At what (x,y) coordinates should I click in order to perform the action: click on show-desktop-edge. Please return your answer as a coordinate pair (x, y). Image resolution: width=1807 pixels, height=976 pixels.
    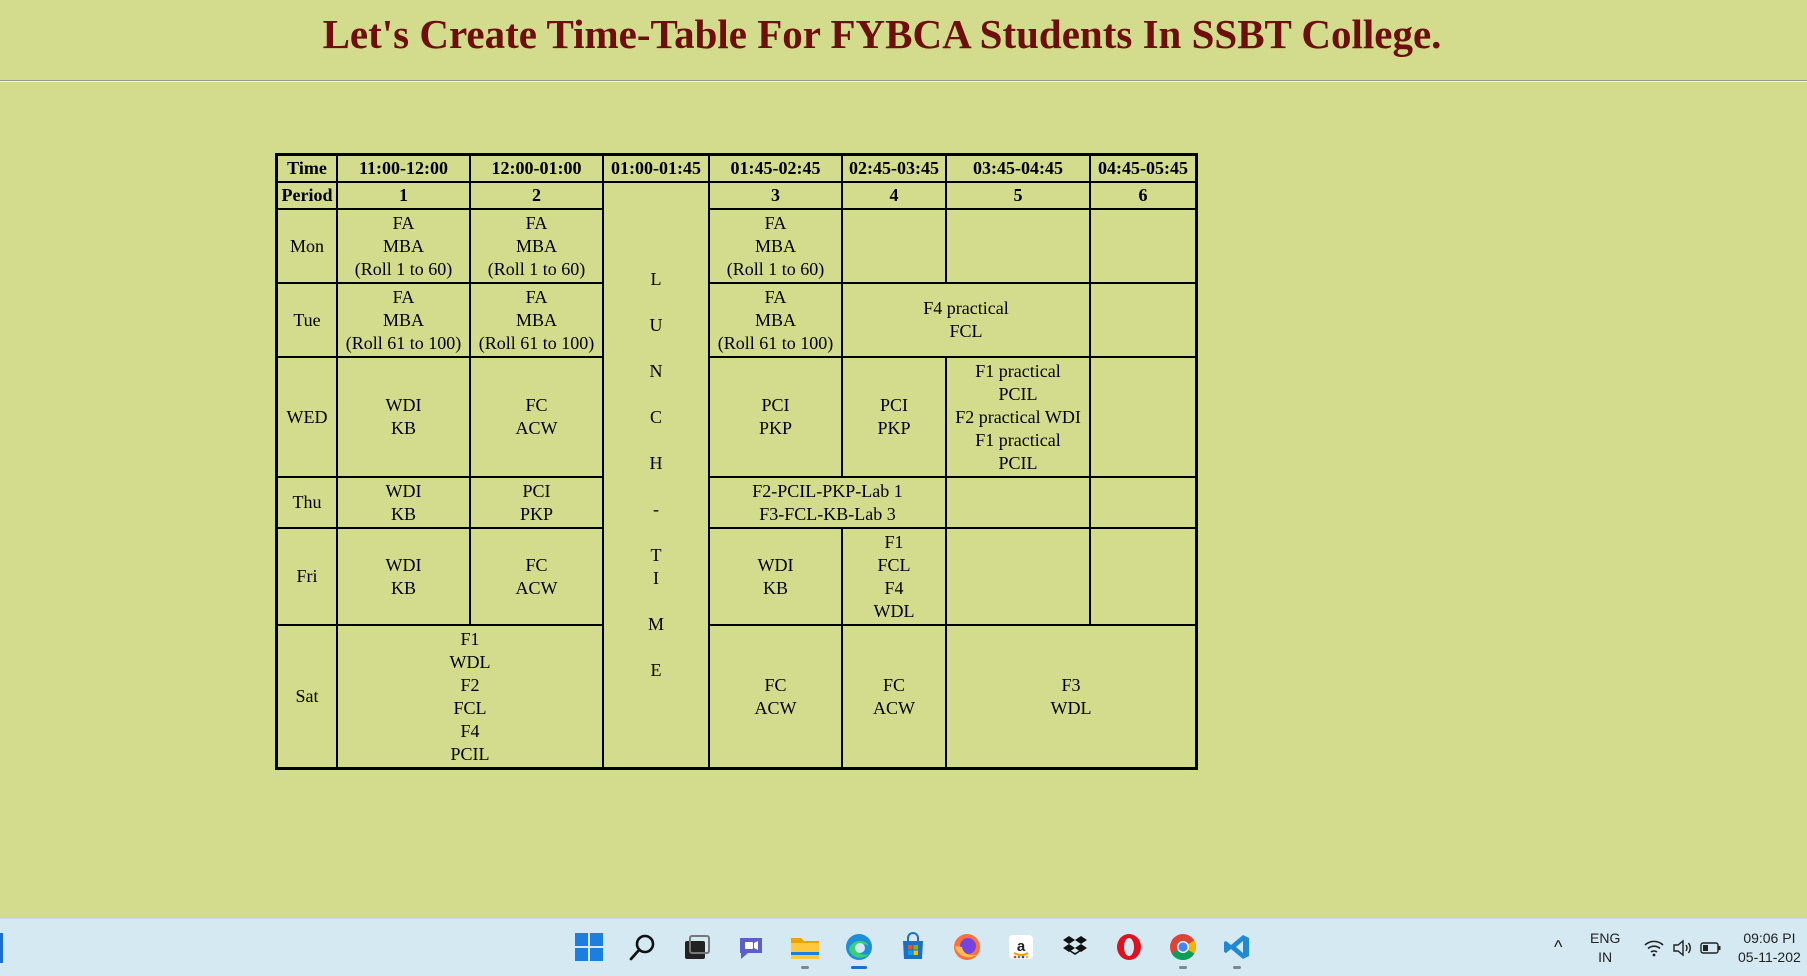
    Looking at the image, I should click on (1, 948).